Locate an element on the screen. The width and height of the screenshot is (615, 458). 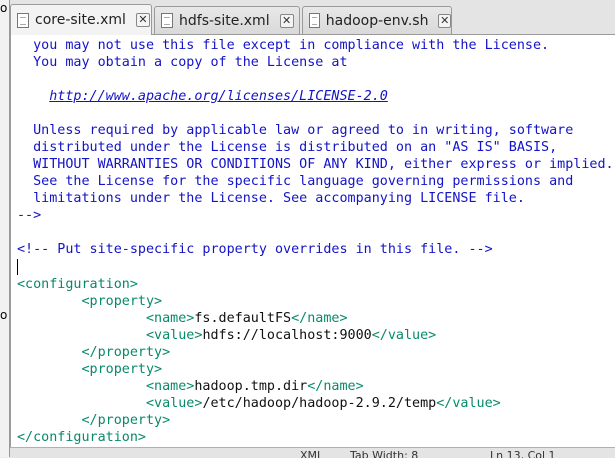
left-panel-edge: o o is located at coordinates (5, 228).